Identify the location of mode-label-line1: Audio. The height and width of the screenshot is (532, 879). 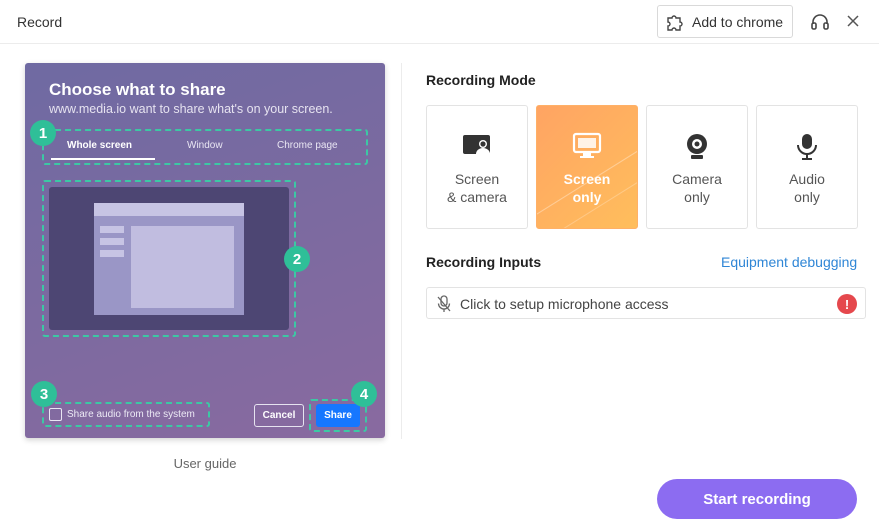
(807, 179).